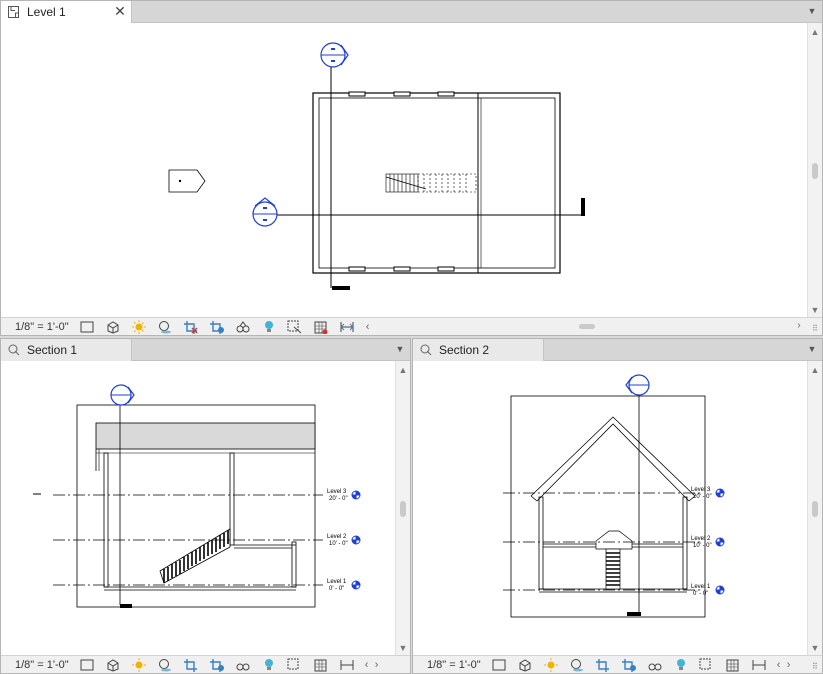  What do you see at coordinates (187, 181) in the screenshot?
I see `elevation-marker` at bounding box center [187, 181].